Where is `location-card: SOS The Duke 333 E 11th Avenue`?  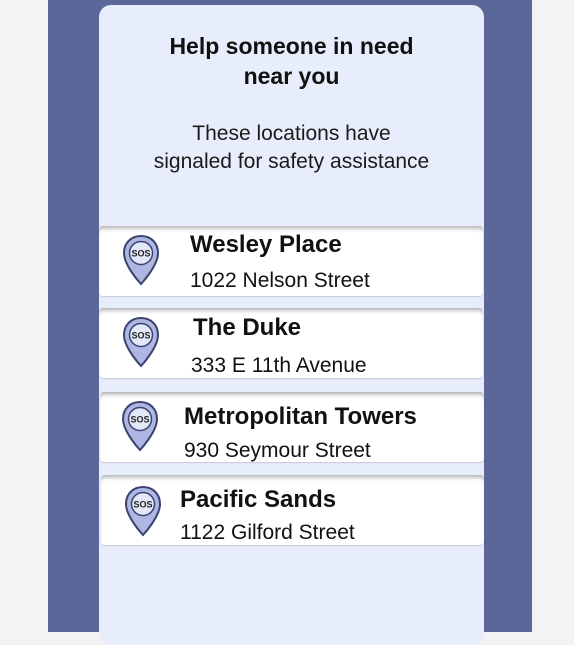 location-card: SOS The Duke 333 E 11th Avenue is located at coordinates (291, 343).